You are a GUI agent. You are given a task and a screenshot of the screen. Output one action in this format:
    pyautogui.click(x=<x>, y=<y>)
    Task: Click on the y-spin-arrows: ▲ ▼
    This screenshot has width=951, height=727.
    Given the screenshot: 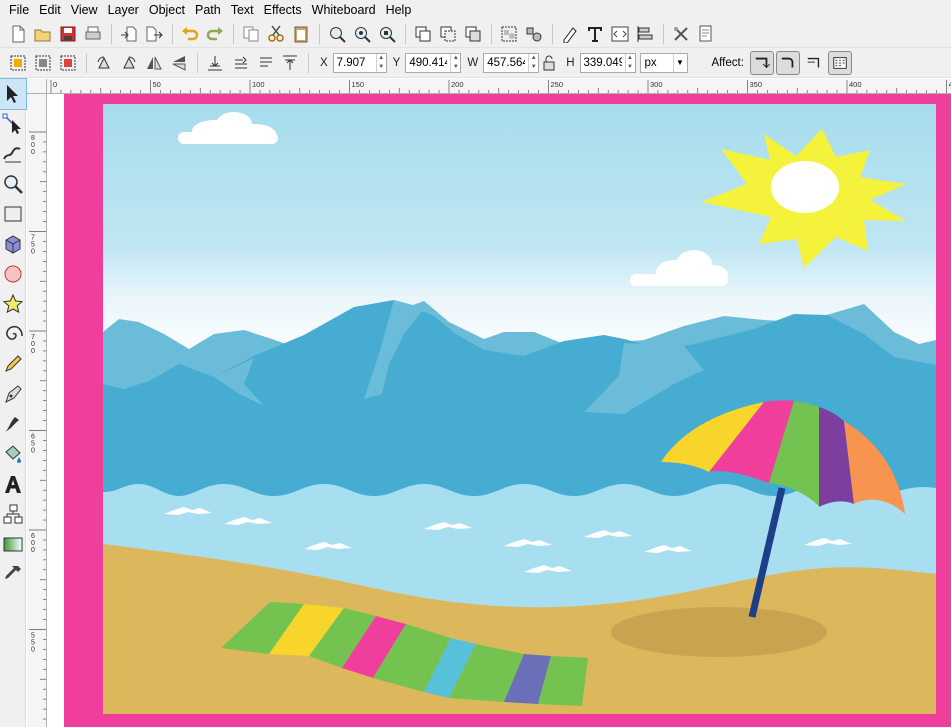 What is the action you would take?
    pyautogui.click(x=455, y=62)
    